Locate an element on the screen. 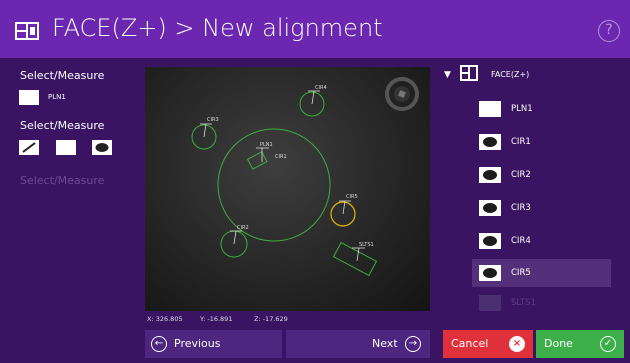  cir4-label: CIR4 is located at coordinates (321, 88).